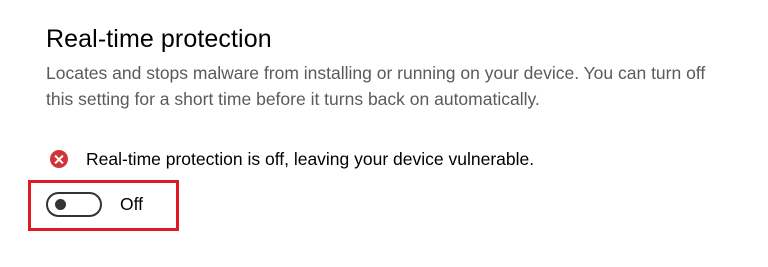  I want to click on section-title: Real-time protection, so click(159, 39).